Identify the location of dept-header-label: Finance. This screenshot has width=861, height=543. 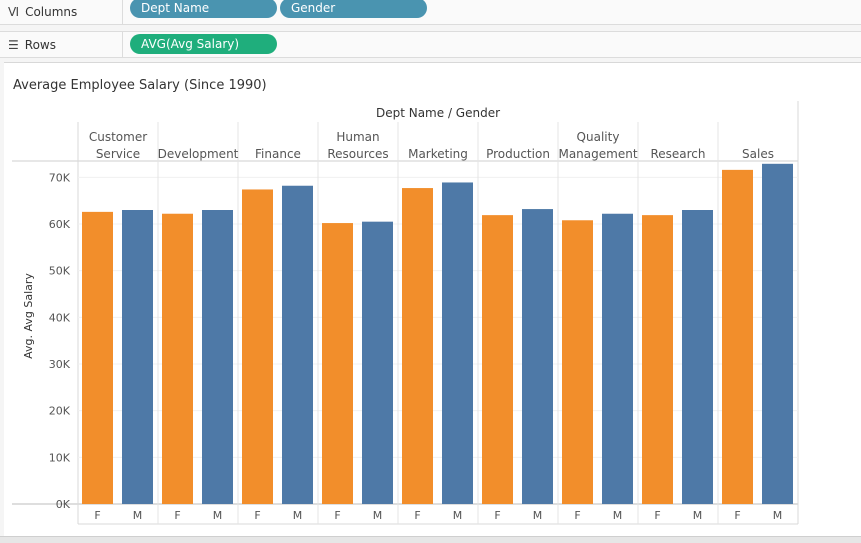
(278, 154).